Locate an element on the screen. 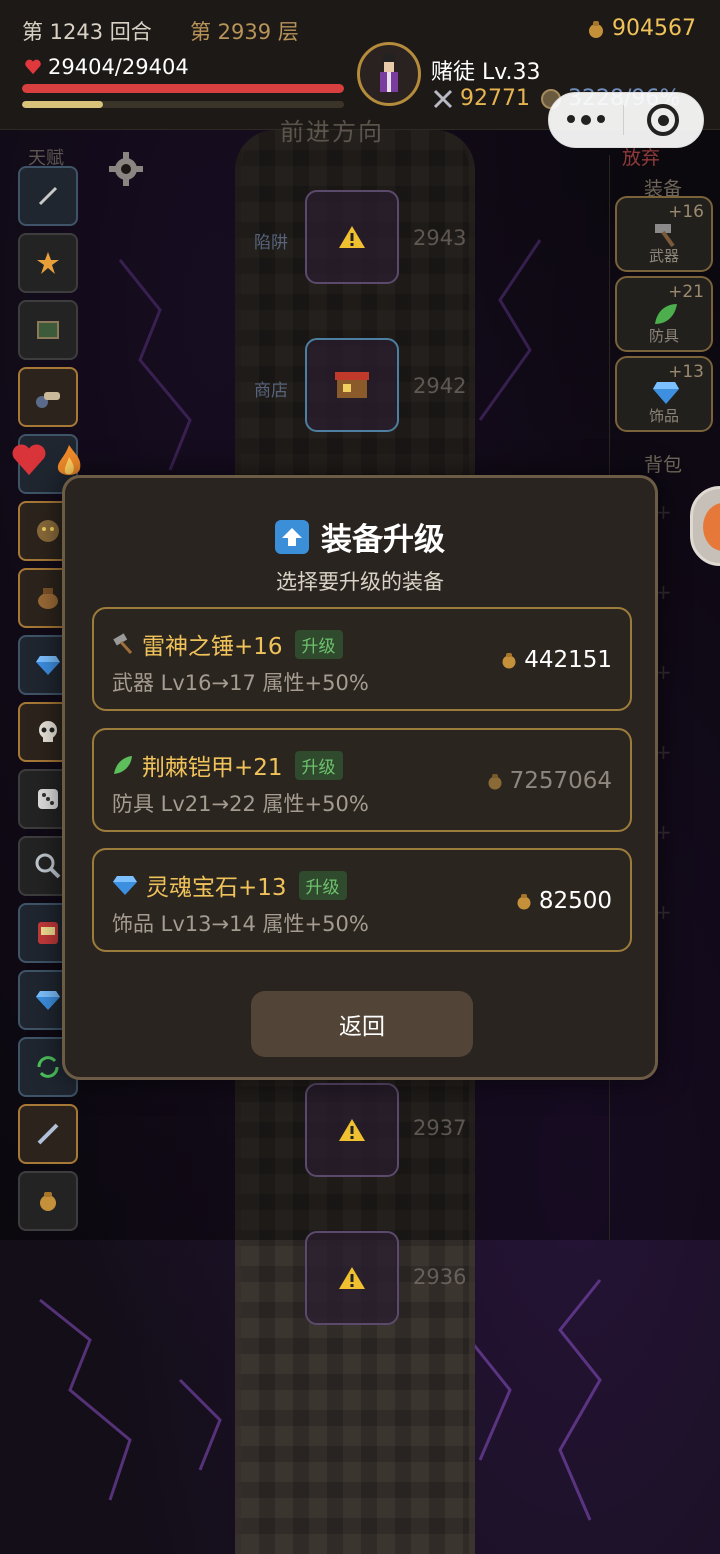 This screenshot has height=1554, width=720. node-label: 陷阱 is located at coordinates (271, 243).